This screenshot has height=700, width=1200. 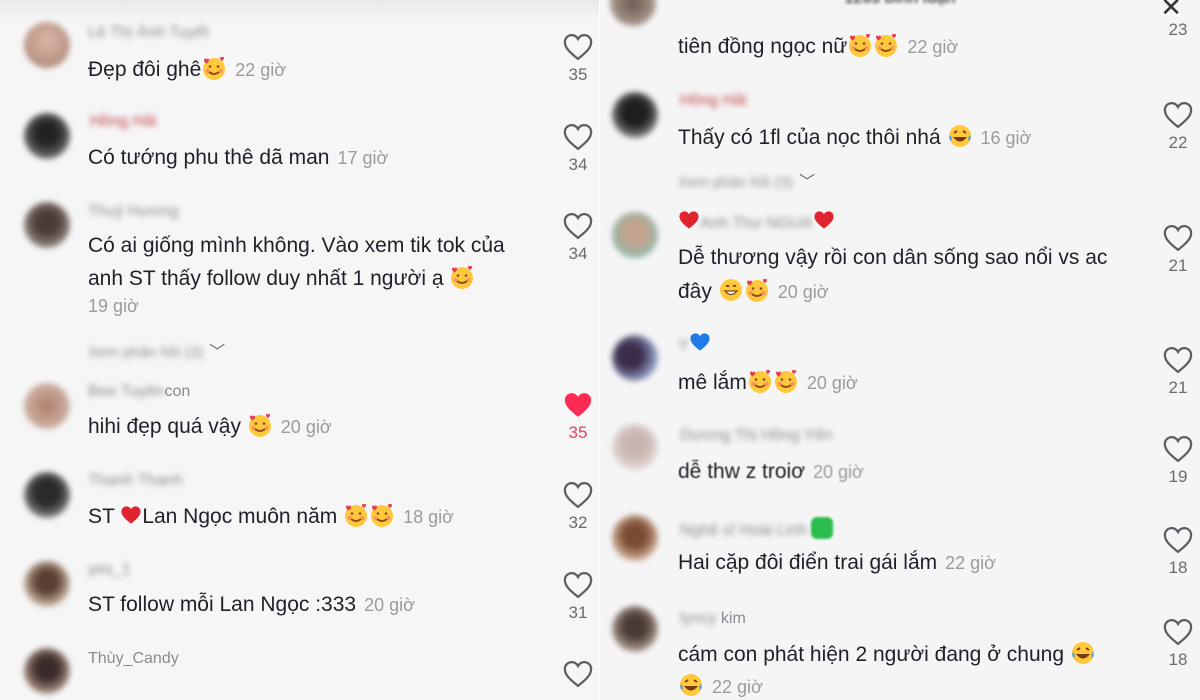 I want to click on comment-body-a: ST, so click(x=101, y=516).